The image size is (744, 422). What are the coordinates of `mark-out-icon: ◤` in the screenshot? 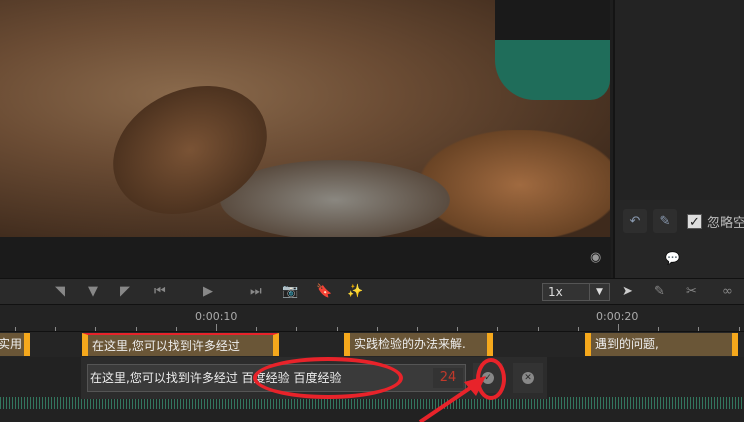 It's located at (125, 292).